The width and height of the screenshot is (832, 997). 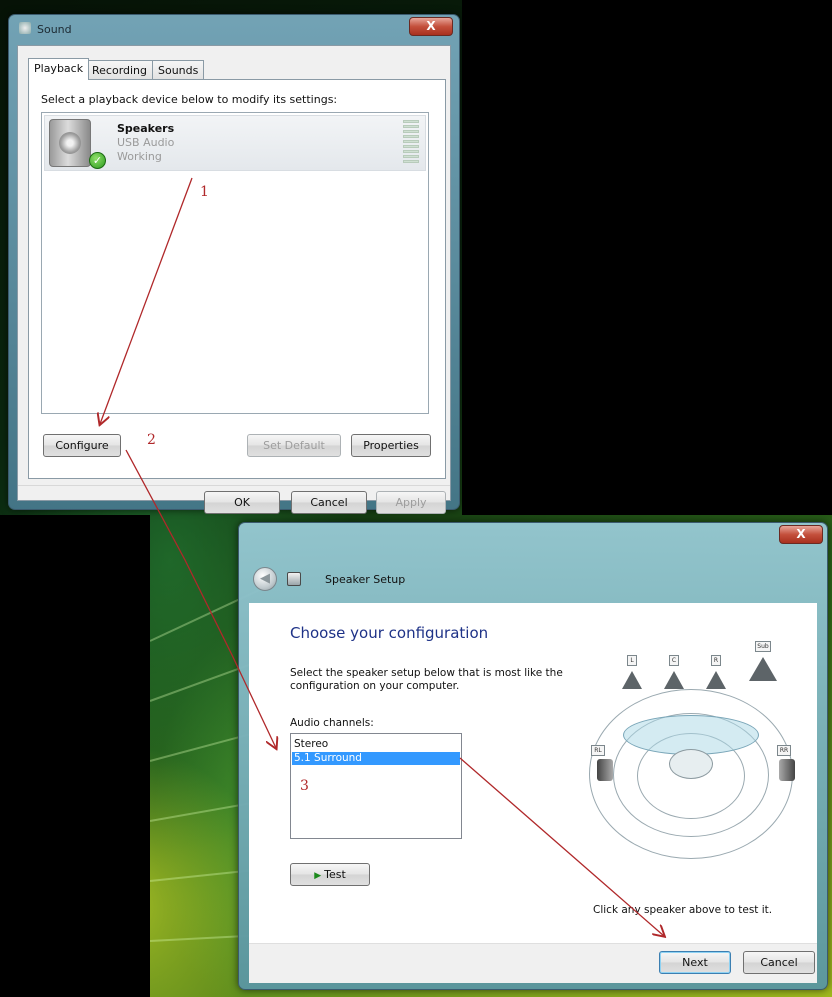 What do you see at coordinates (561, 846) in the screenshot?
I see `arrow-step3` at bounding box center [561, 846].